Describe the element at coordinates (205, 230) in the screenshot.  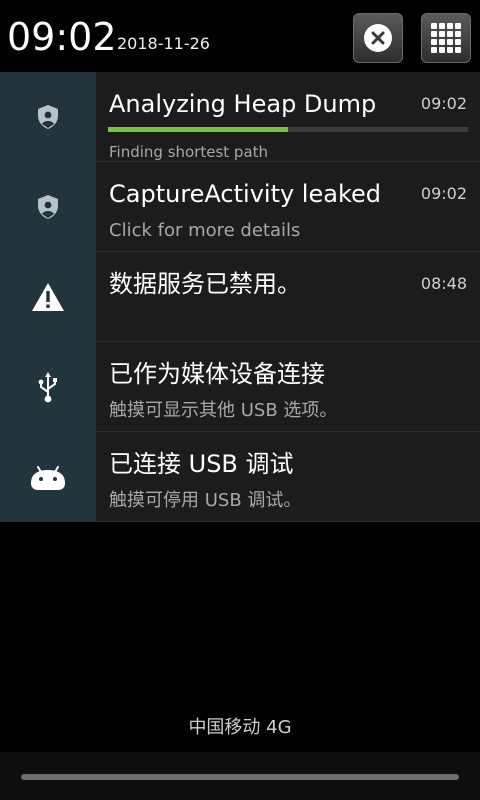
I see `notification-subtitle: Click for more details` at that location.